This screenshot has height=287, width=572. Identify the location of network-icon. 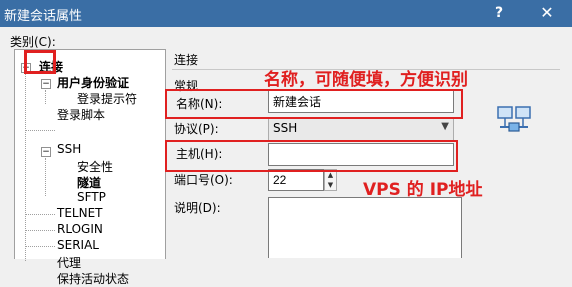
(514, 119).